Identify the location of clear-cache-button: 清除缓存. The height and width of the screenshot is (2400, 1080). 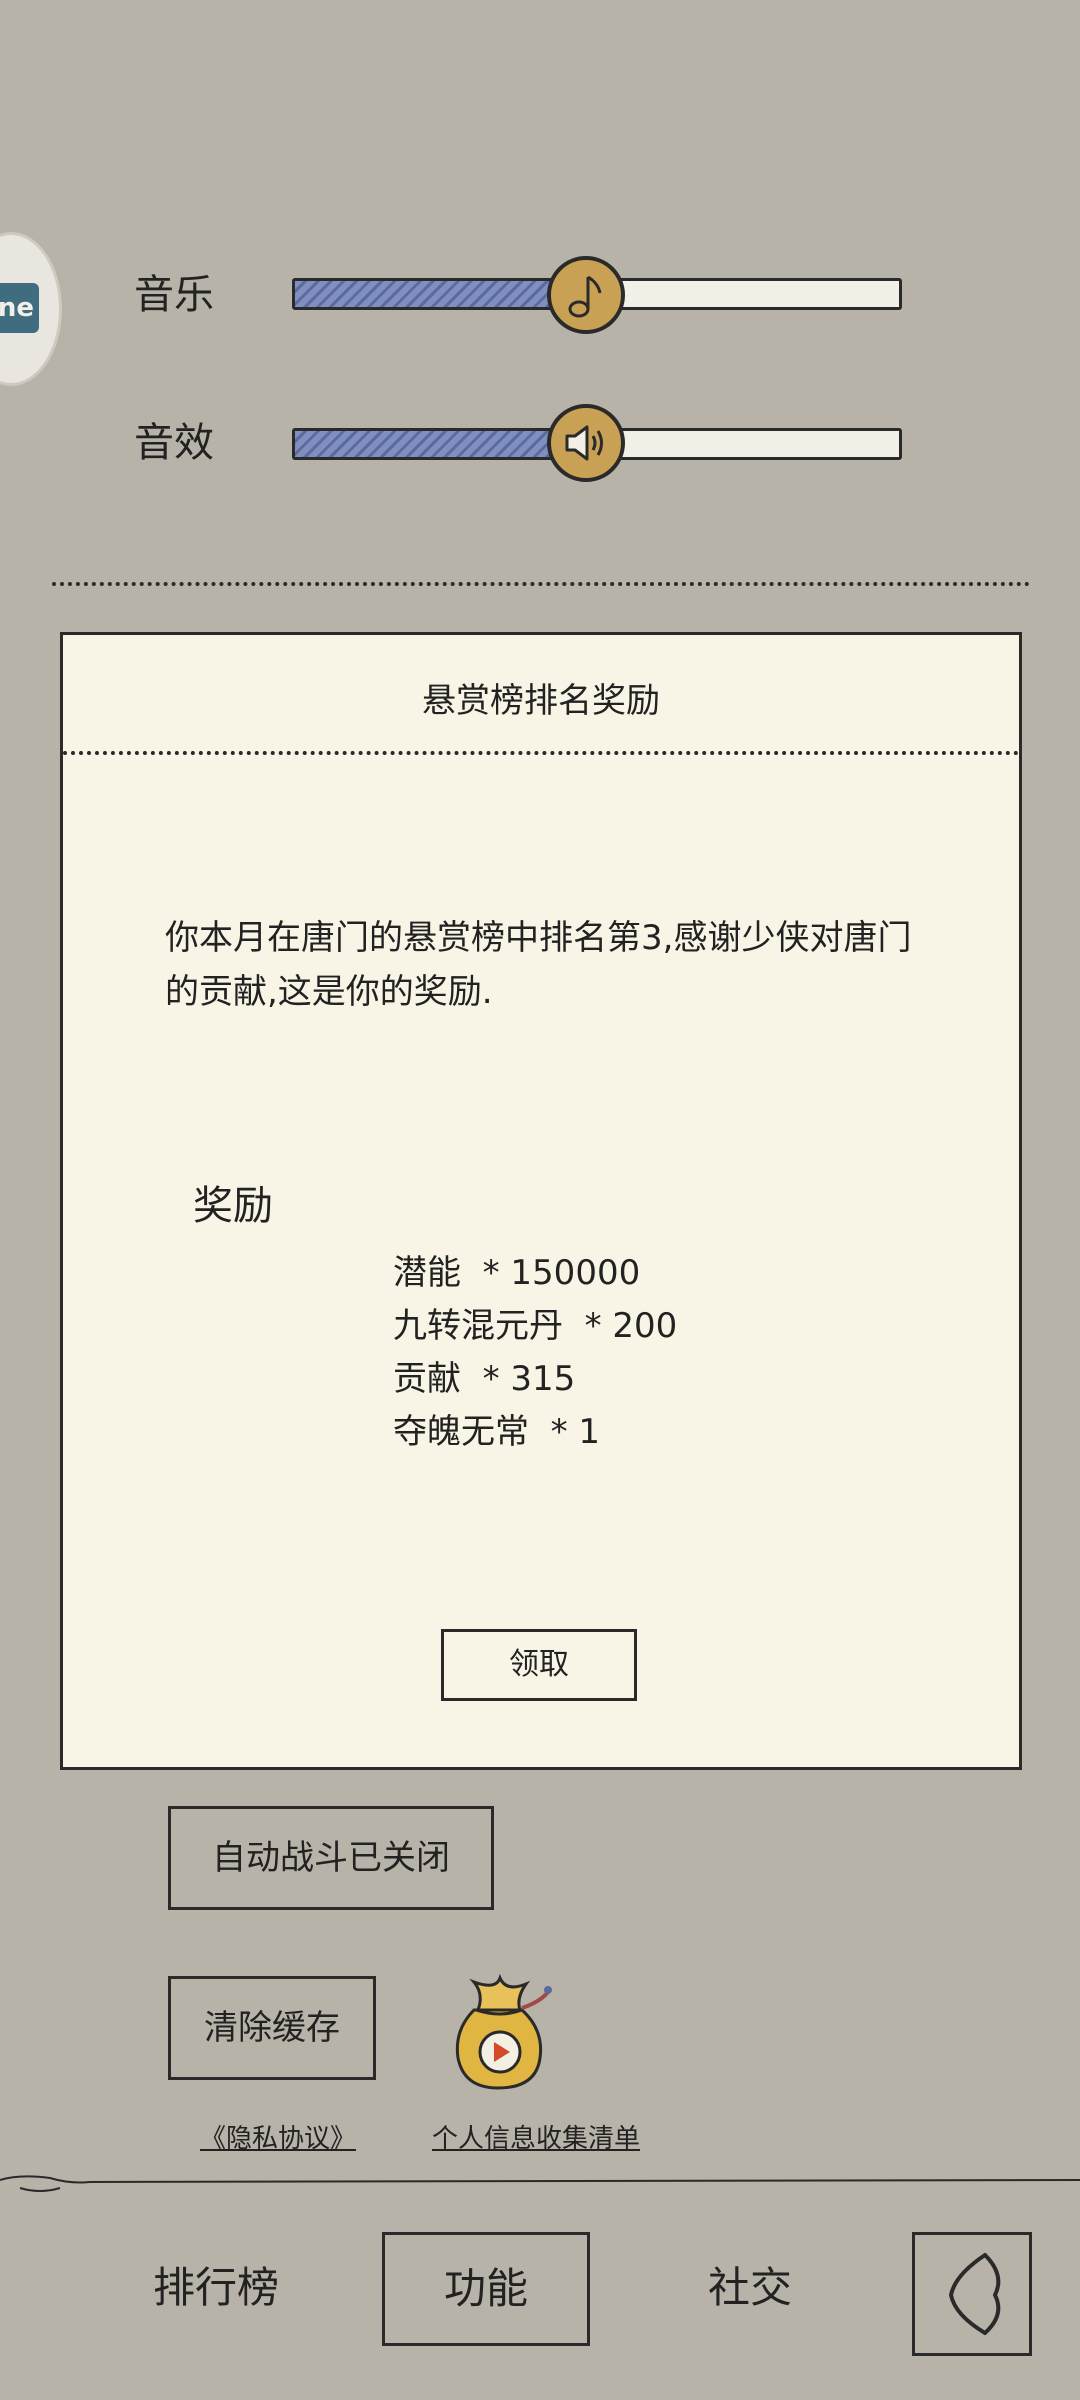
(272, 2028).